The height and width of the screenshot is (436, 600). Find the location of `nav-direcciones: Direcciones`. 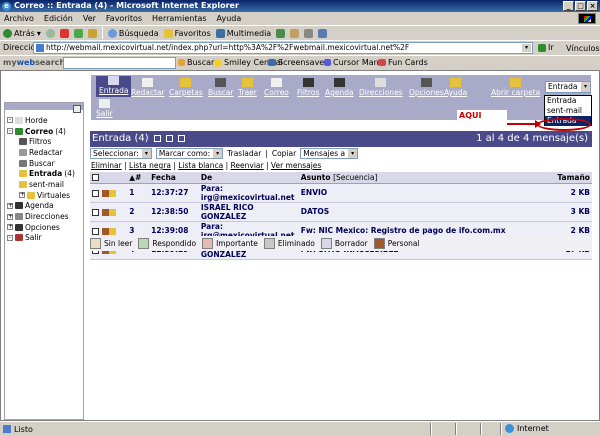

nav-direcciones: Direcciones is located at coordinates (381, 87).